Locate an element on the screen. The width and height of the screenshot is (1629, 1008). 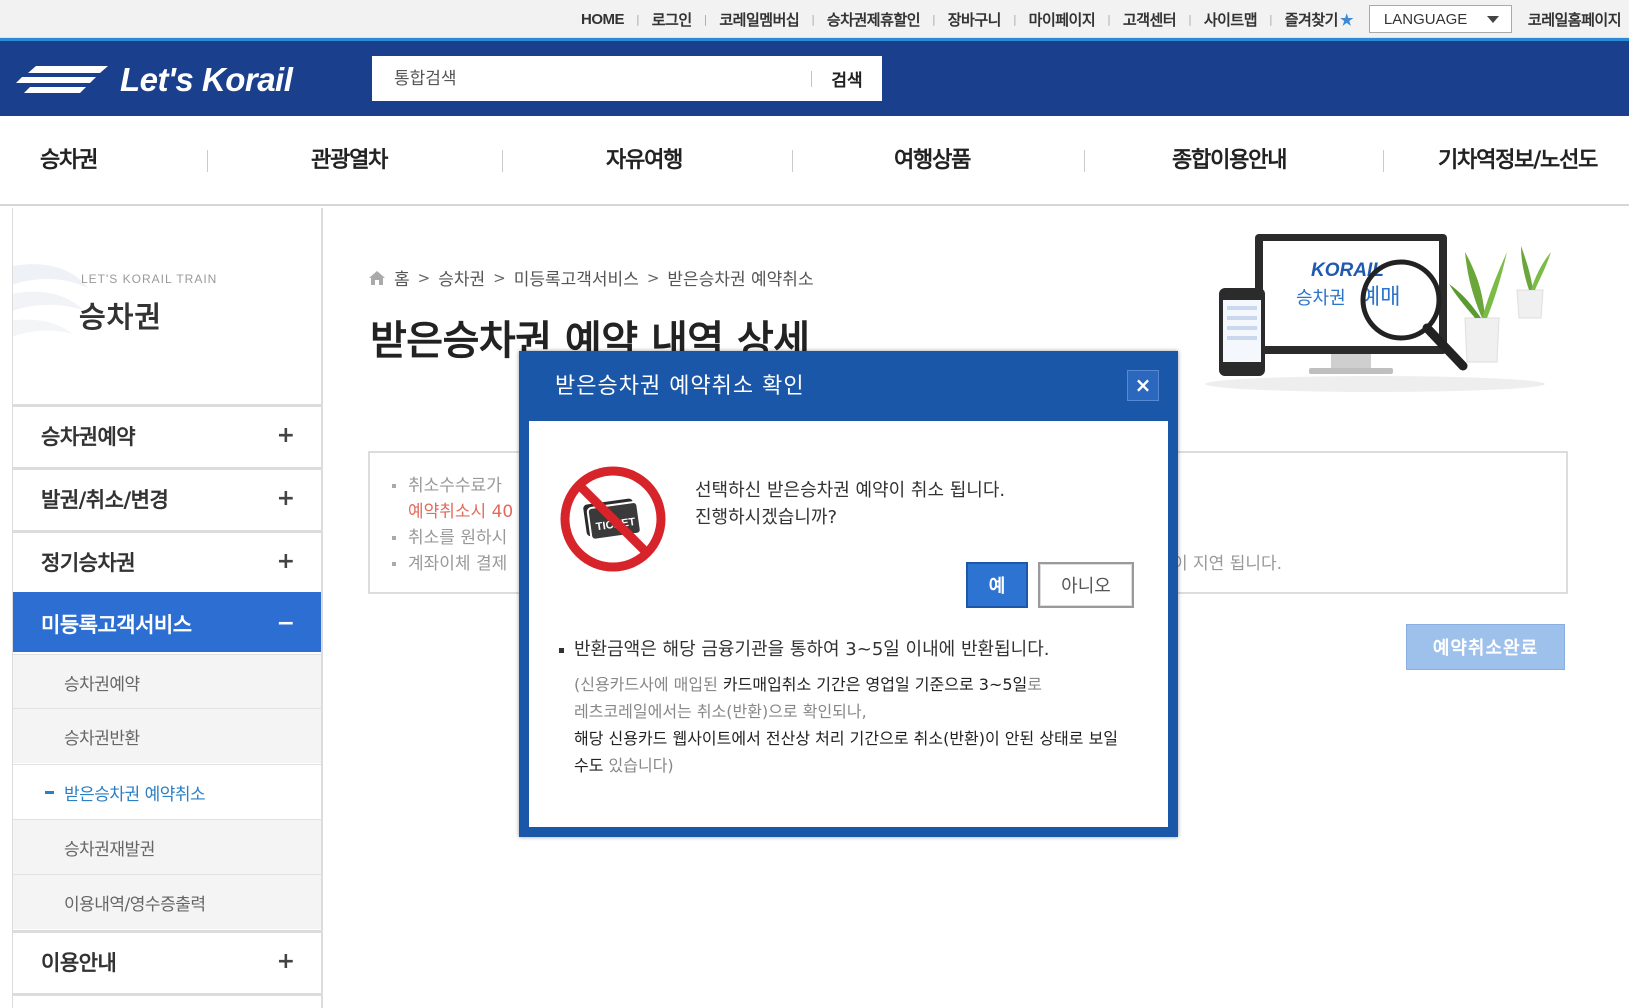
no-ticket-icon: TICKET is located at coordinates (613, 519).